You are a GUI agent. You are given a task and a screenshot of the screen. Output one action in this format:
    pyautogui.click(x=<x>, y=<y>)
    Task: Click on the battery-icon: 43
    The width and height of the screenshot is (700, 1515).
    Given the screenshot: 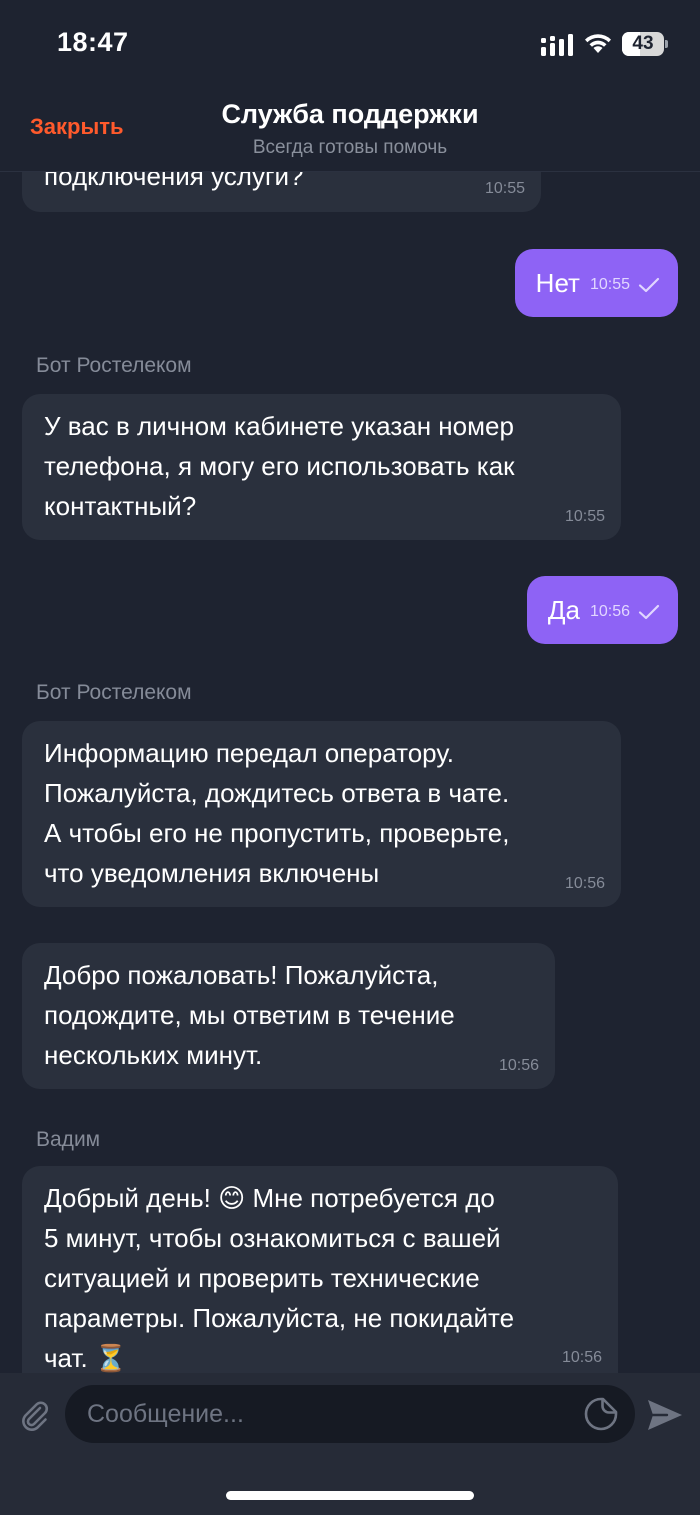 What is the action you would take?
    pyautogui.click(x=645, y=44)
    